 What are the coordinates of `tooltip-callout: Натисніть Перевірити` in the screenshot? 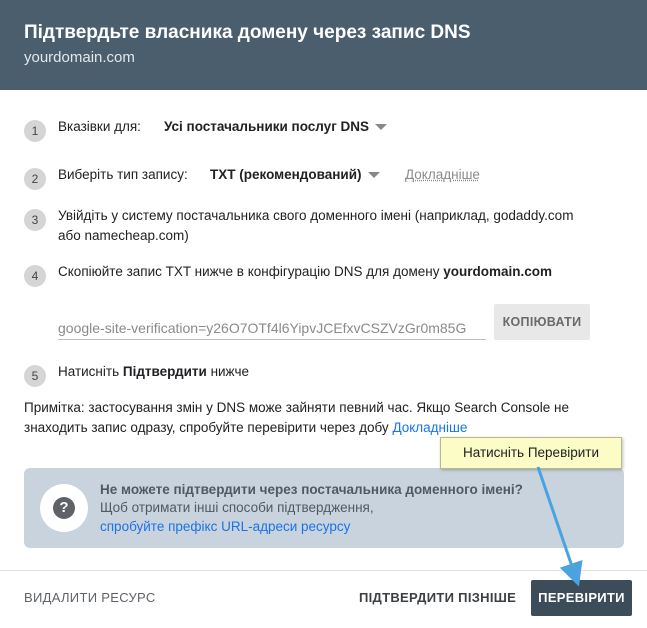 It's located at (531, 453).